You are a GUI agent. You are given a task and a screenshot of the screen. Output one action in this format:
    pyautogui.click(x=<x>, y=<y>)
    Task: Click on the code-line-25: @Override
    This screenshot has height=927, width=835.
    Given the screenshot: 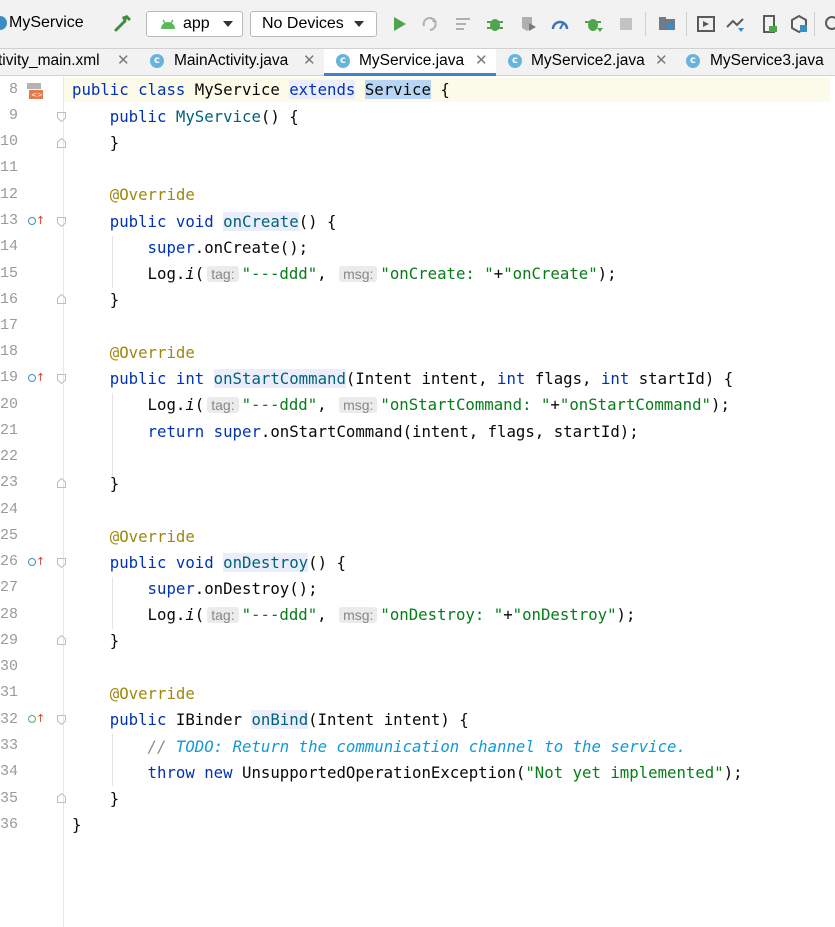 What is the action you would take?
    pyautogui.click(x=133, y=537)
    